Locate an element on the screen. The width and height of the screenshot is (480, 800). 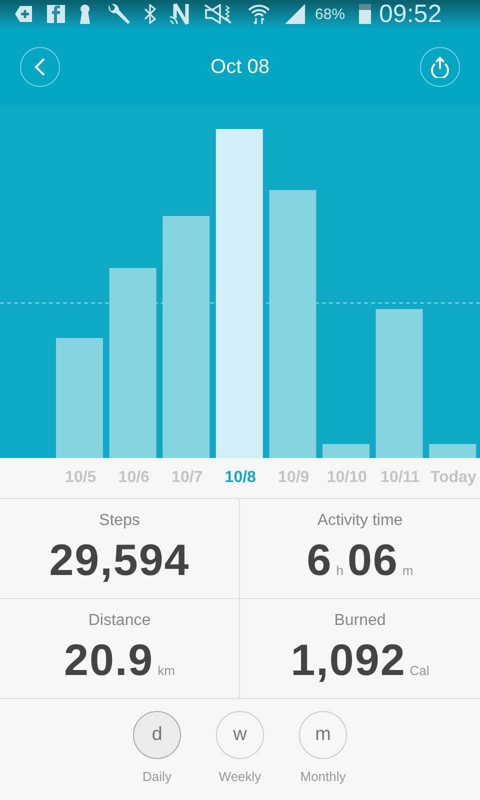
bluetooth-icon is located at coordinates (150, 14).